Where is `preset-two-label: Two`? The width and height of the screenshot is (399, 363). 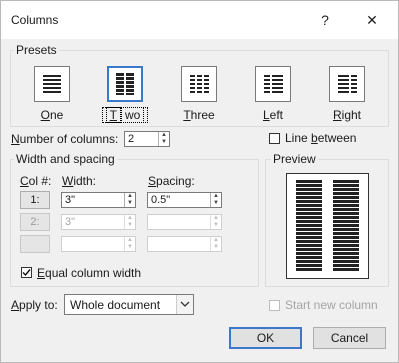 preset-two-label: Two is located at coordinates (125, 115).